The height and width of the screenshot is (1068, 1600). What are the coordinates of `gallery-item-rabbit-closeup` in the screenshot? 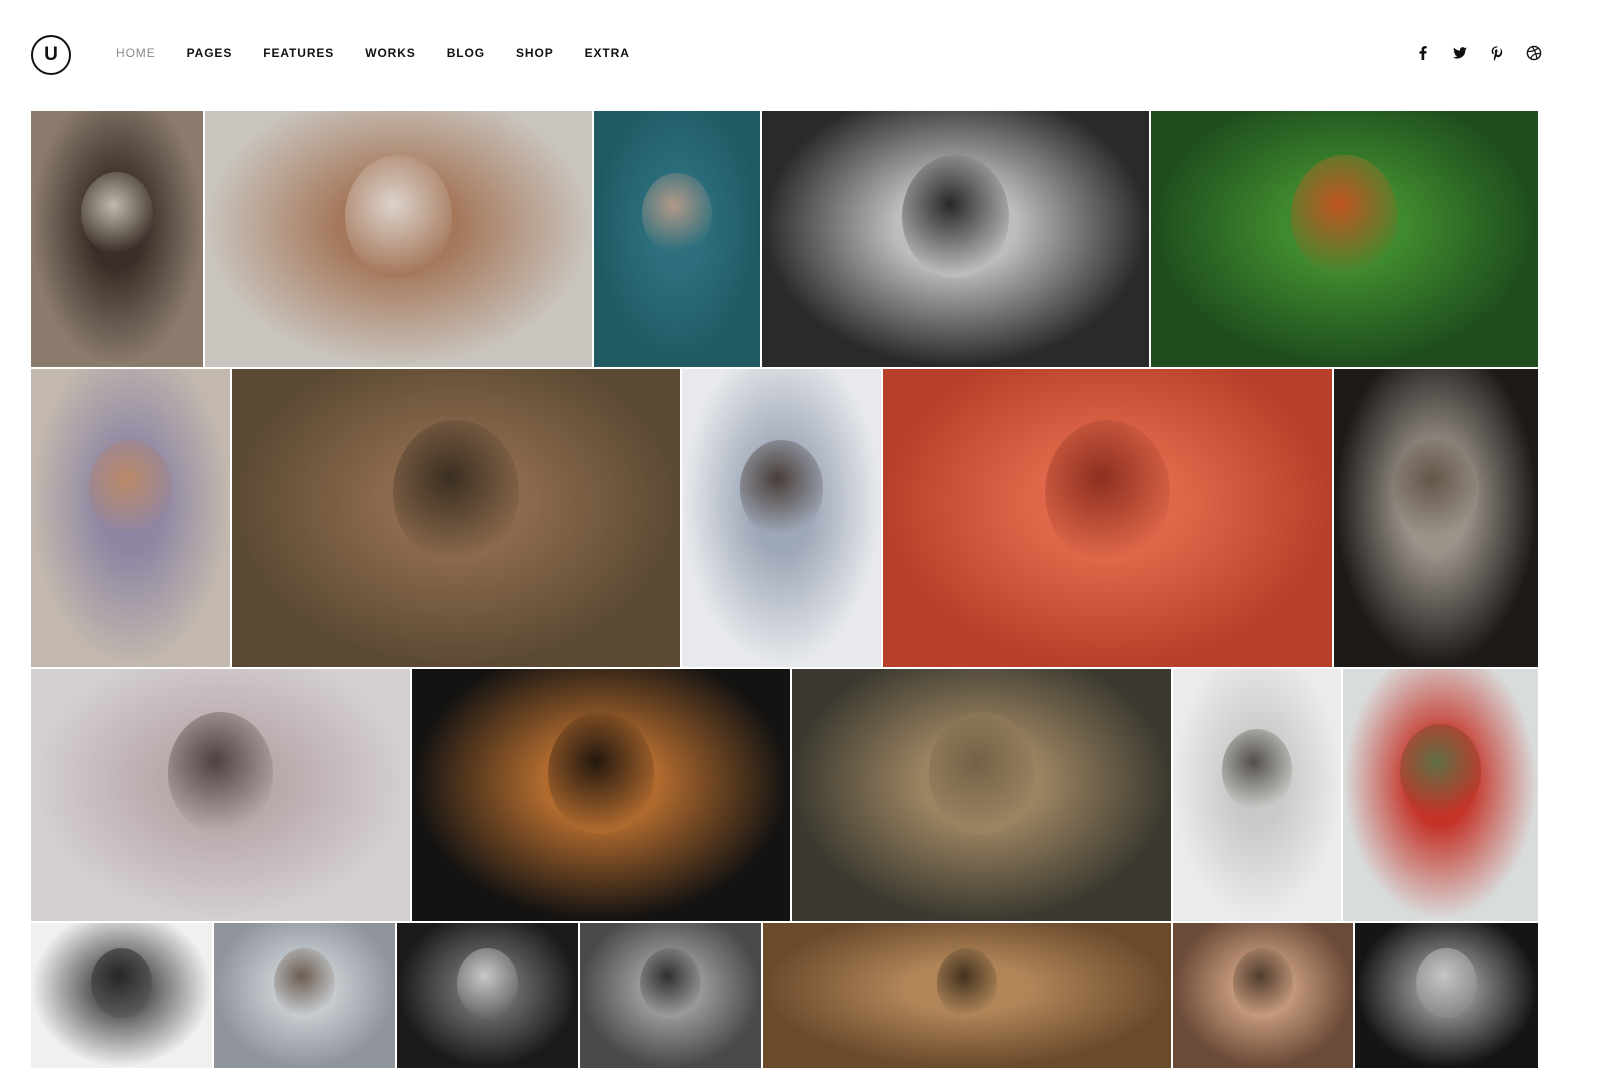 It's located at (967, 995).